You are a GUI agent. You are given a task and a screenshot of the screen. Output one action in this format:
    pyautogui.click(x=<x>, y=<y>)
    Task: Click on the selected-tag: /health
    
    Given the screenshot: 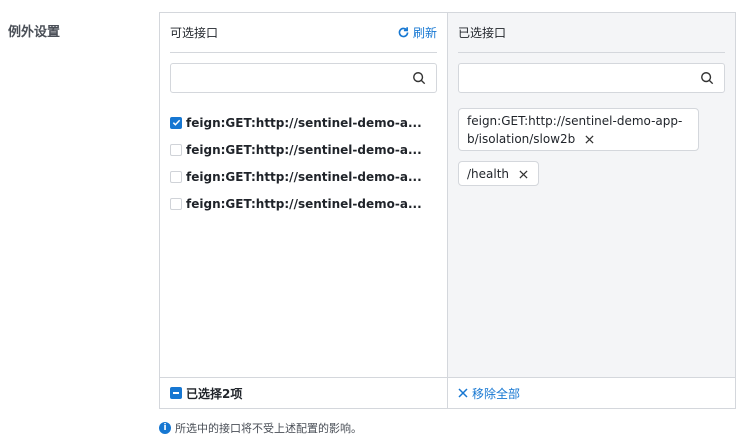 What is the action you would take?
    pyautogui.click(x=498, y=173)
    